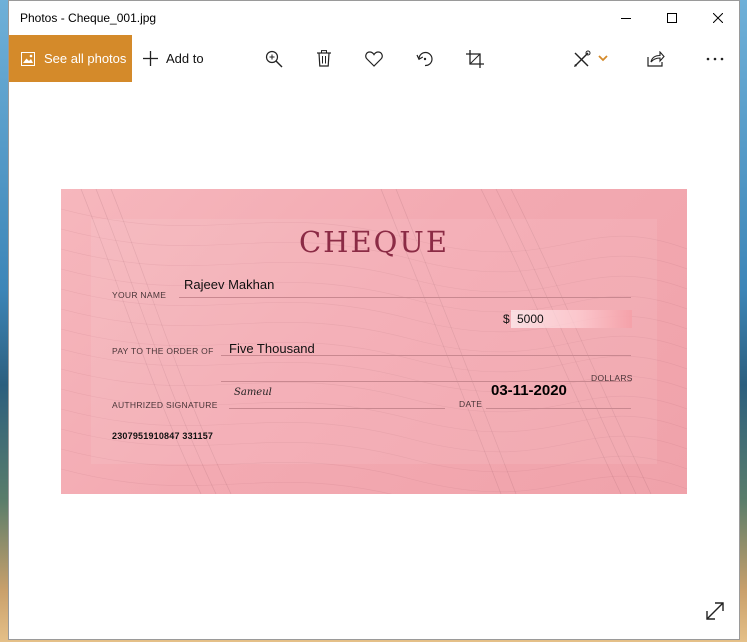 This screenshot has height=642, width=747. I want to click on rotate-button, so click(425, 58).